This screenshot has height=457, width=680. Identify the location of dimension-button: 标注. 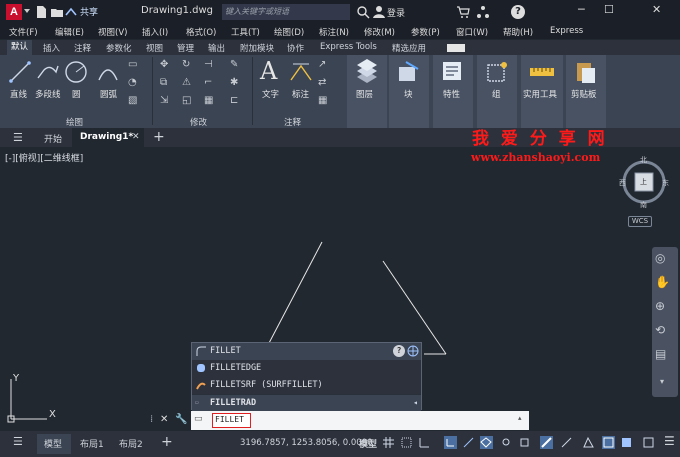
(300, 94).